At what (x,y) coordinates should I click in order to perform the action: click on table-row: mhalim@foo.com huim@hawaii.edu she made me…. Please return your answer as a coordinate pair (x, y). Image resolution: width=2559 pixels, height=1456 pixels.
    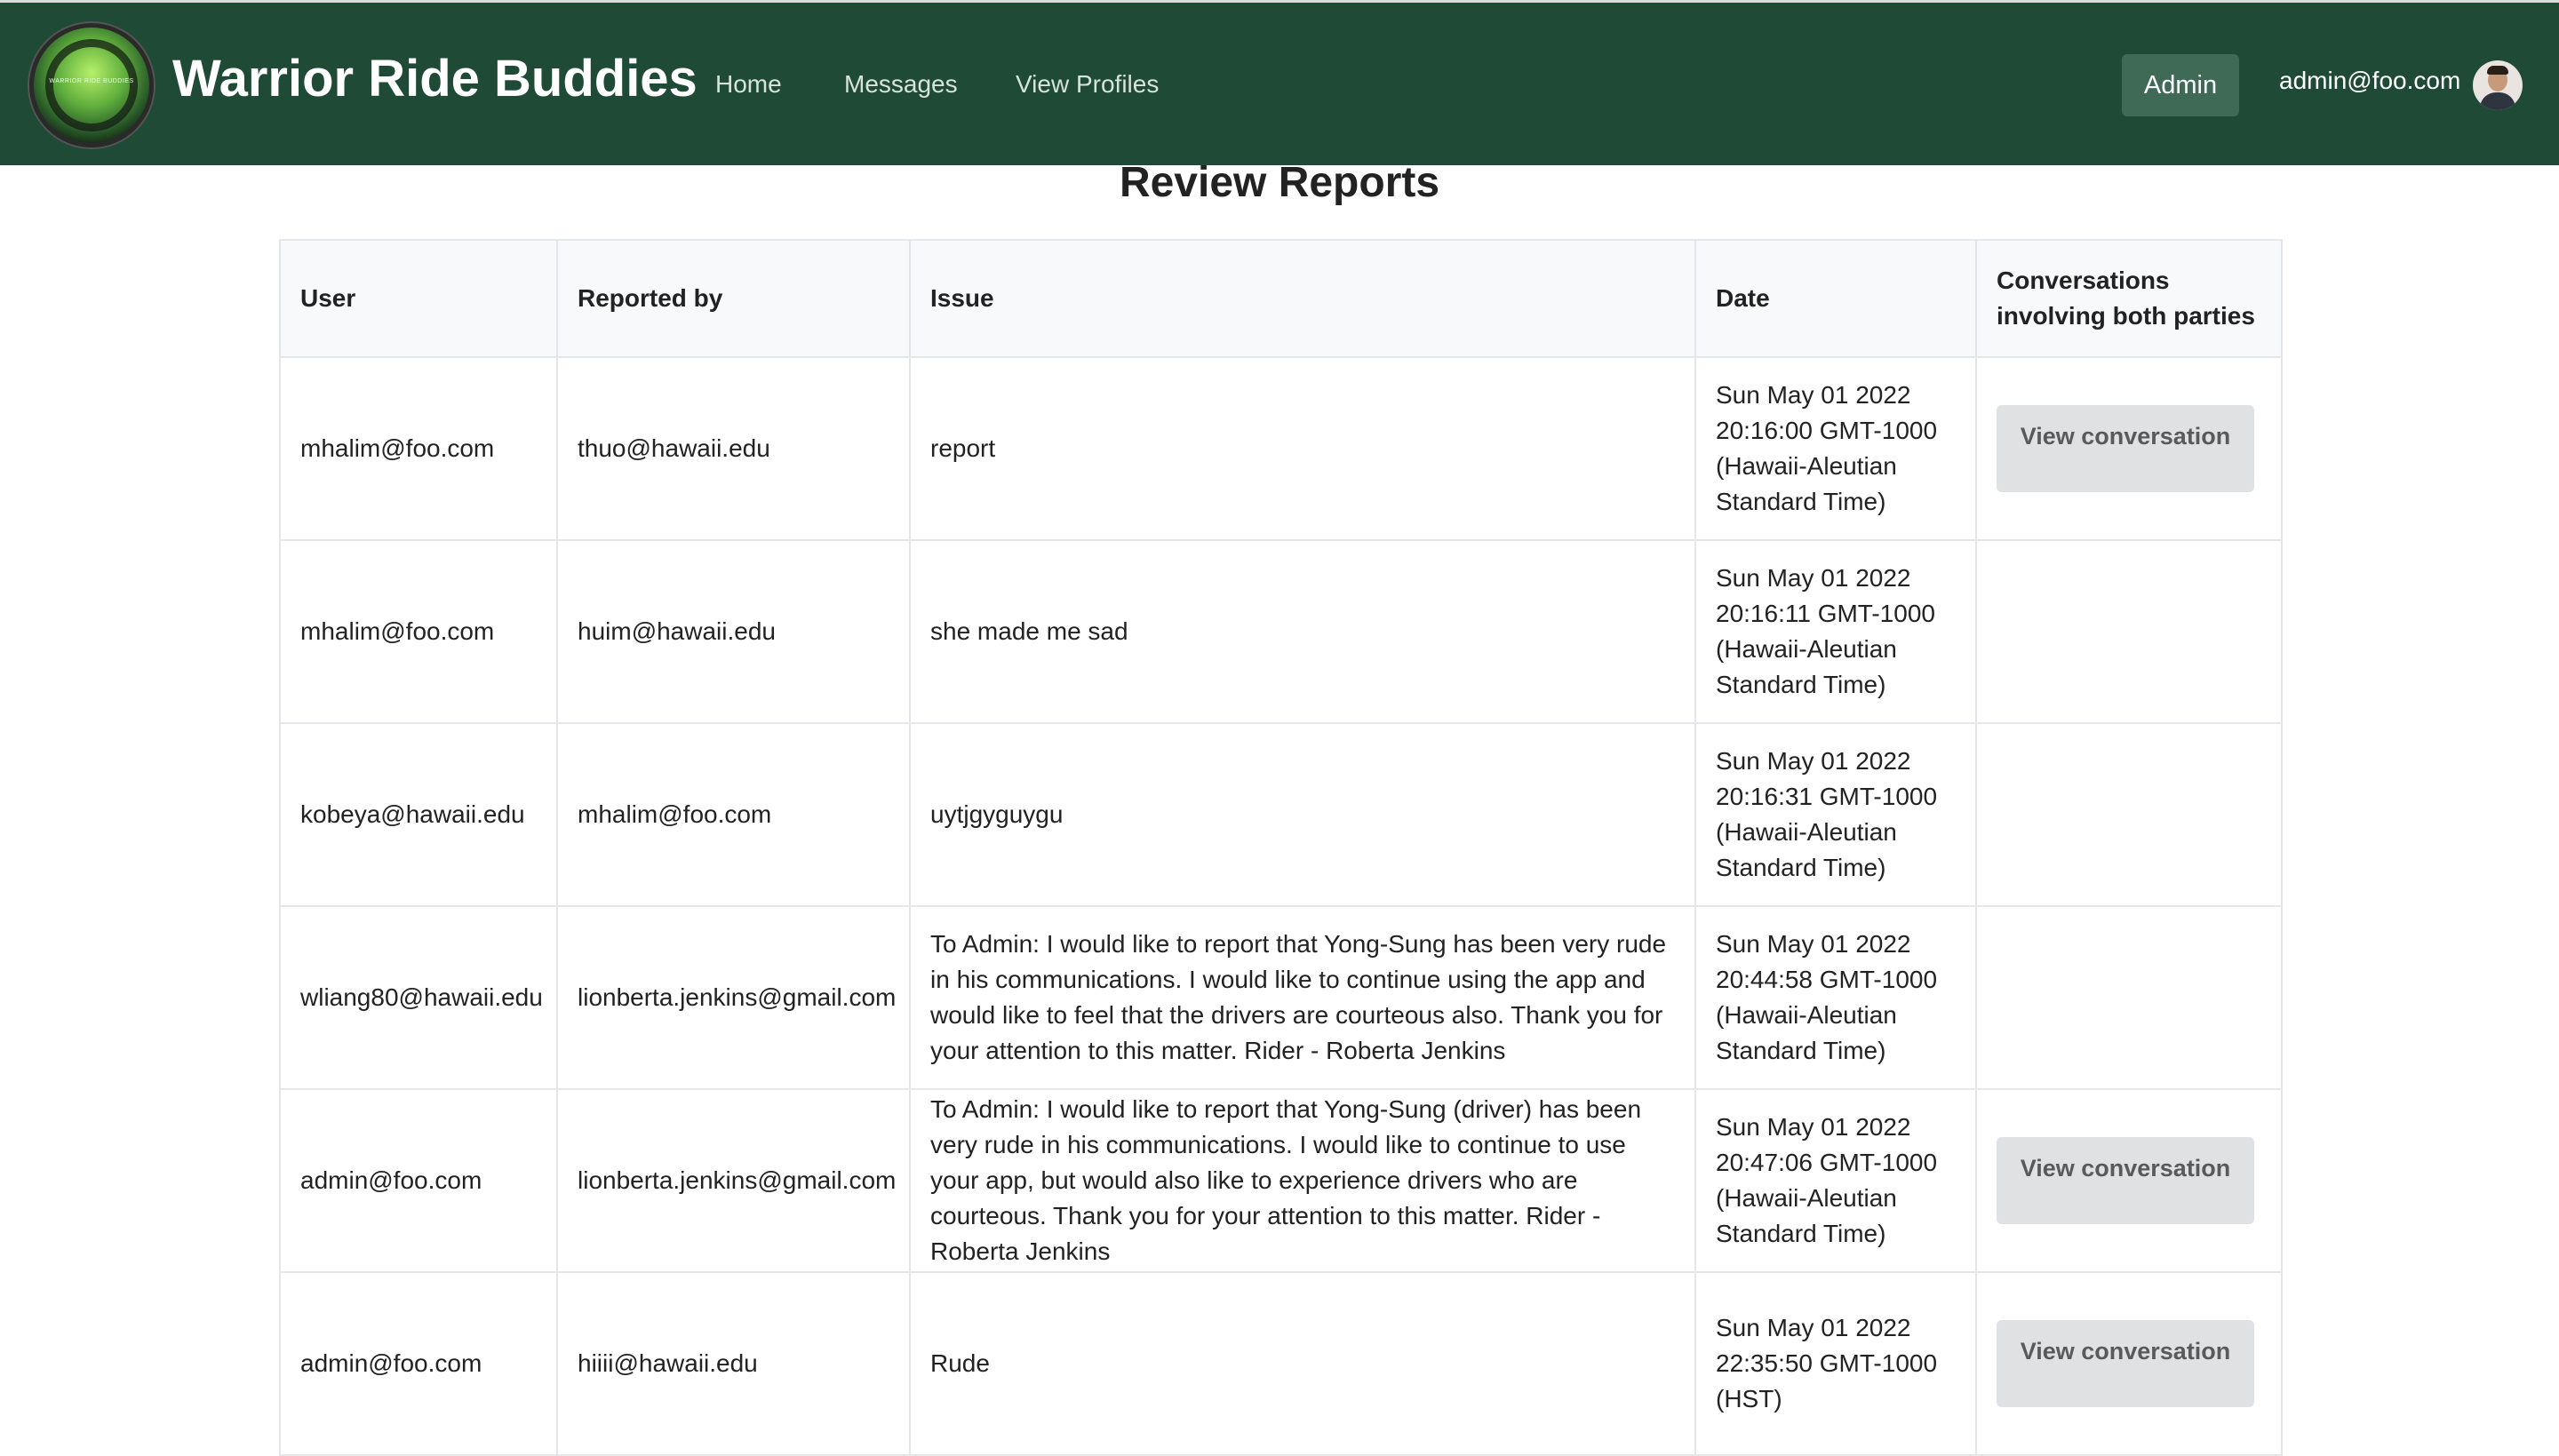
    Looking at the image, I should click on (1281, 631).